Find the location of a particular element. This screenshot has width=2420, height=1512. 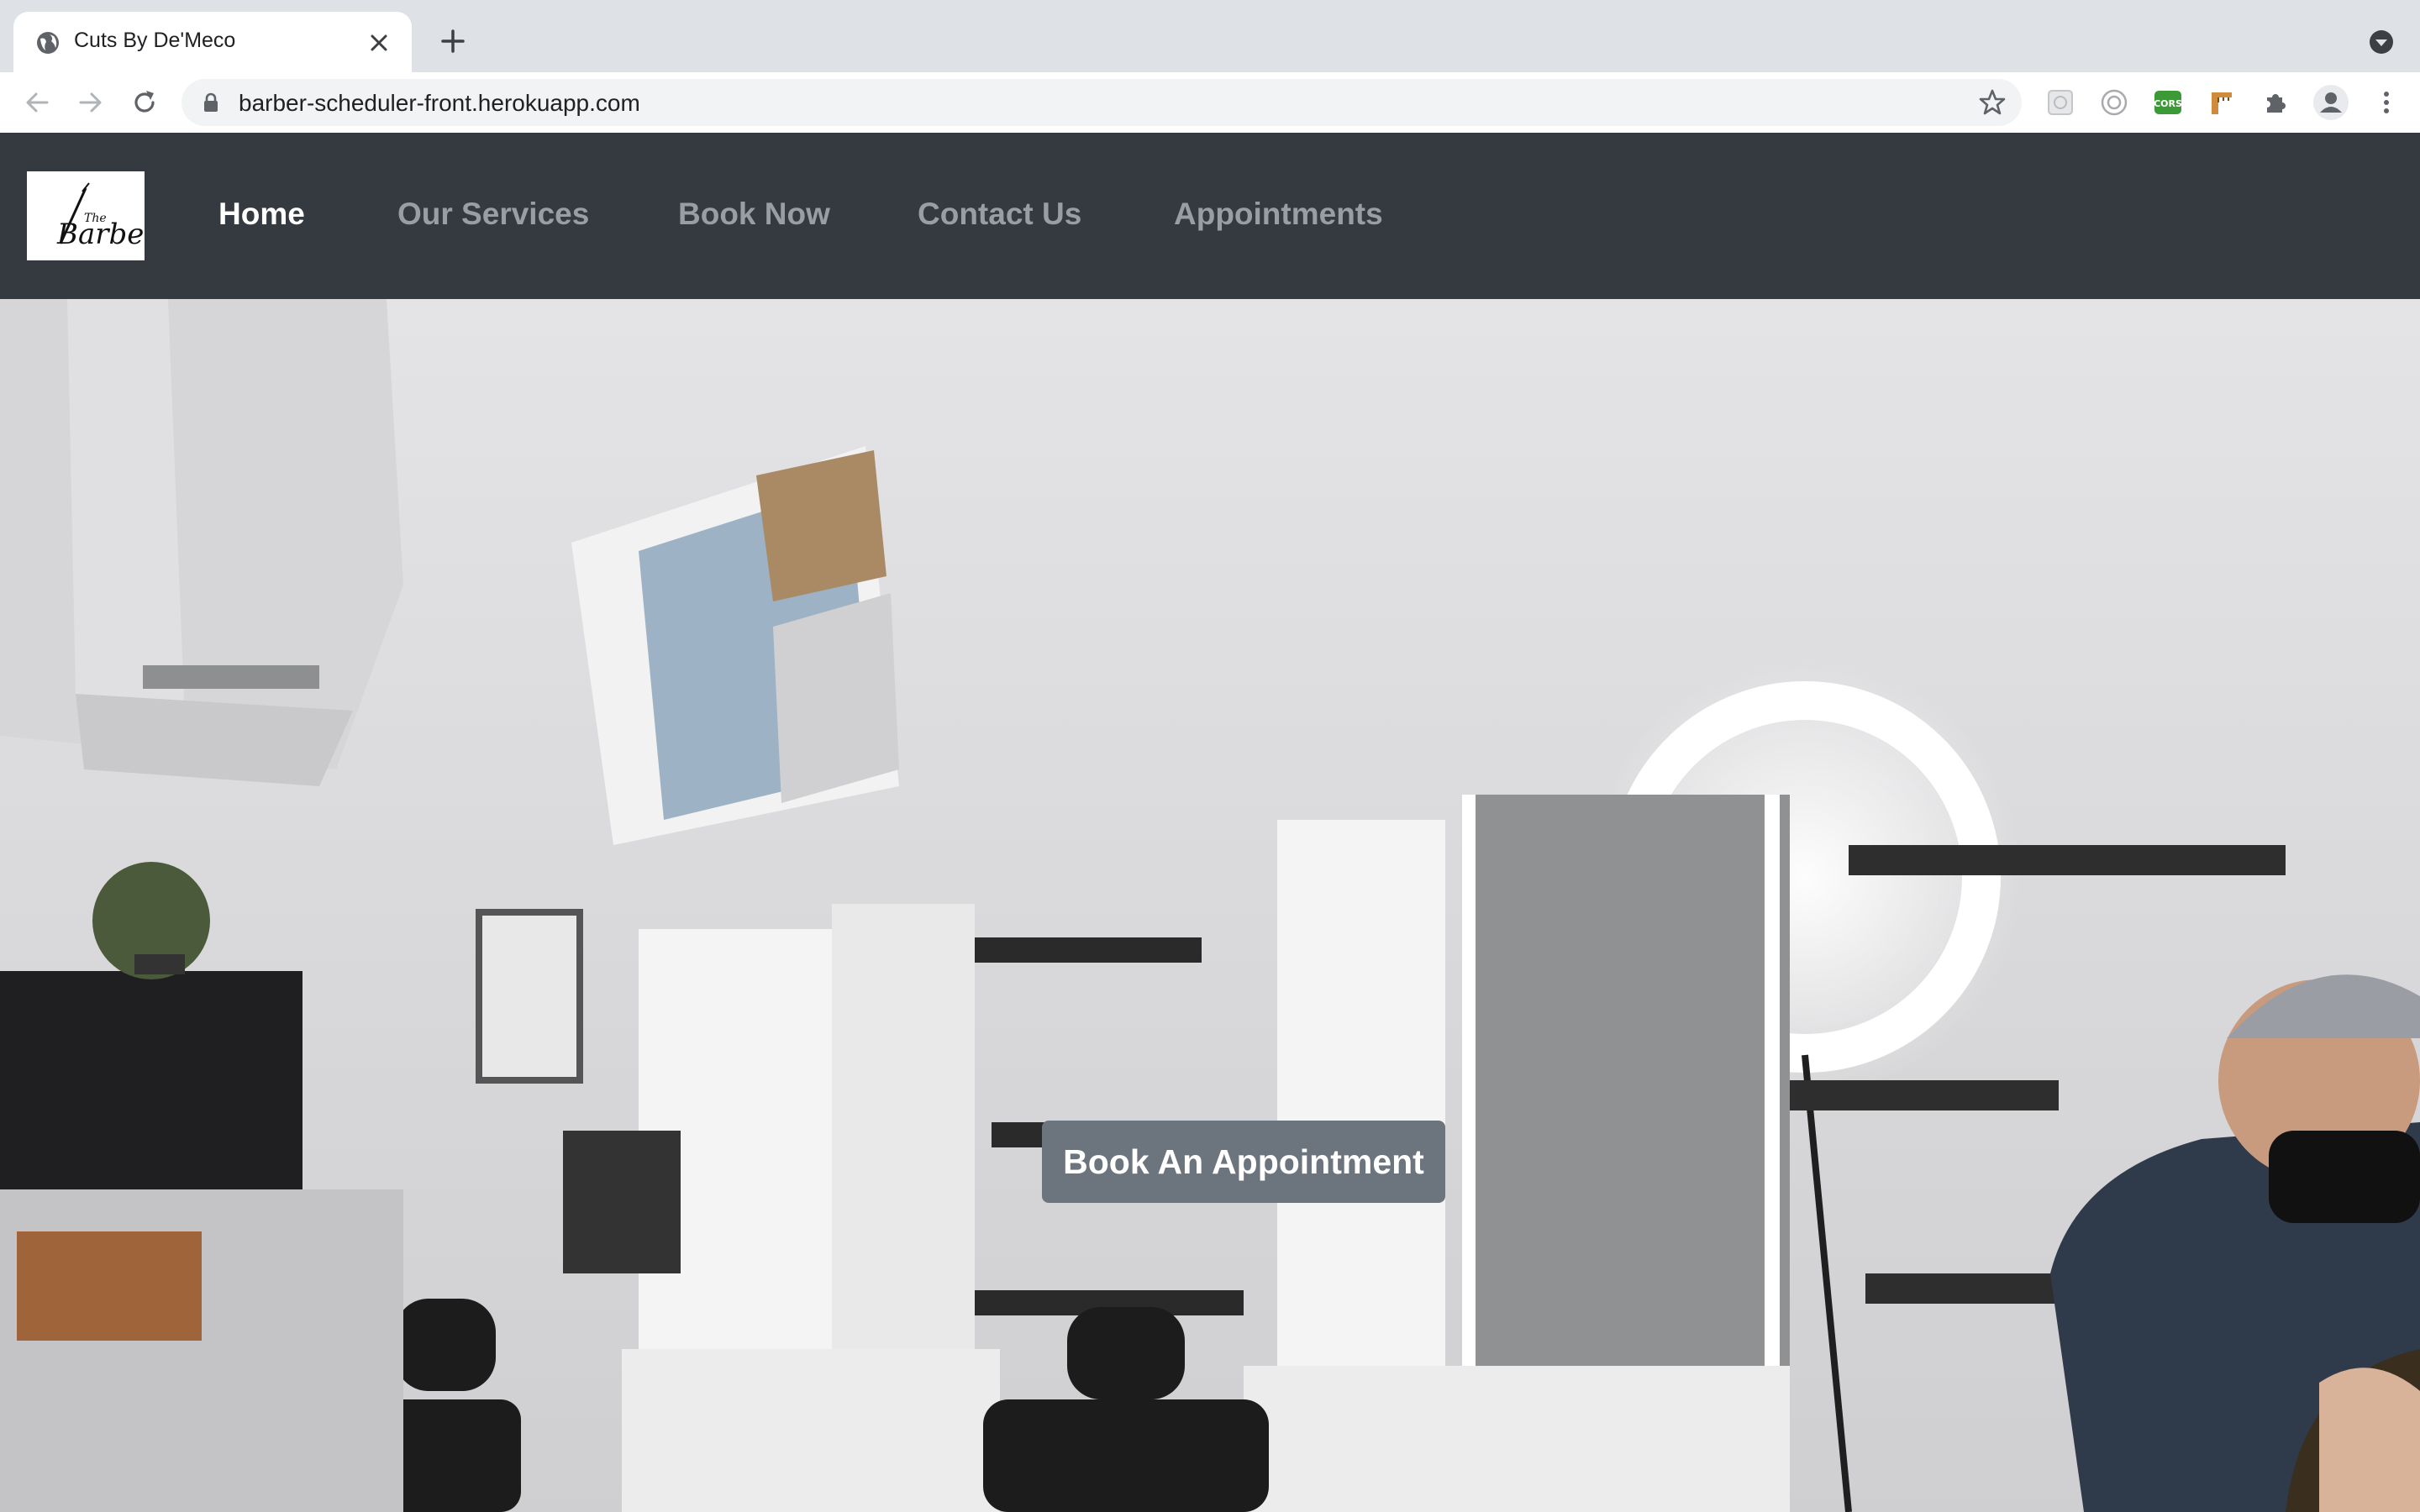

cors-extension-icon: CORS is located at coordinates (2168, 102).